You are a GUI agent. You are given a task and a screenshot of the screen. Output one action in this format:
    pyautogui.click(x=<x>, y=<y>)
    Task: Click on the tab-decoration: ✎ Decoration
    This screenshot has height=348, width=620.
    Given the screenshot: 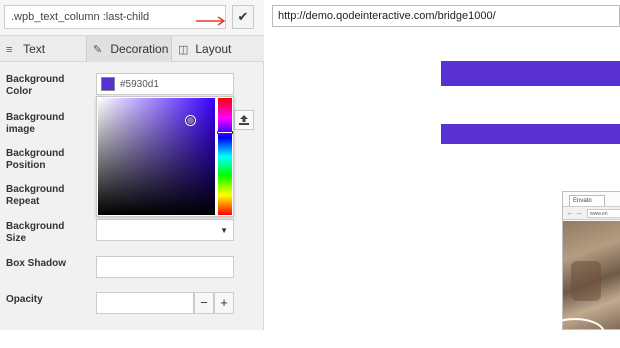 What is the action you would take?
    pyautogui.click(x=129, y=49)
    